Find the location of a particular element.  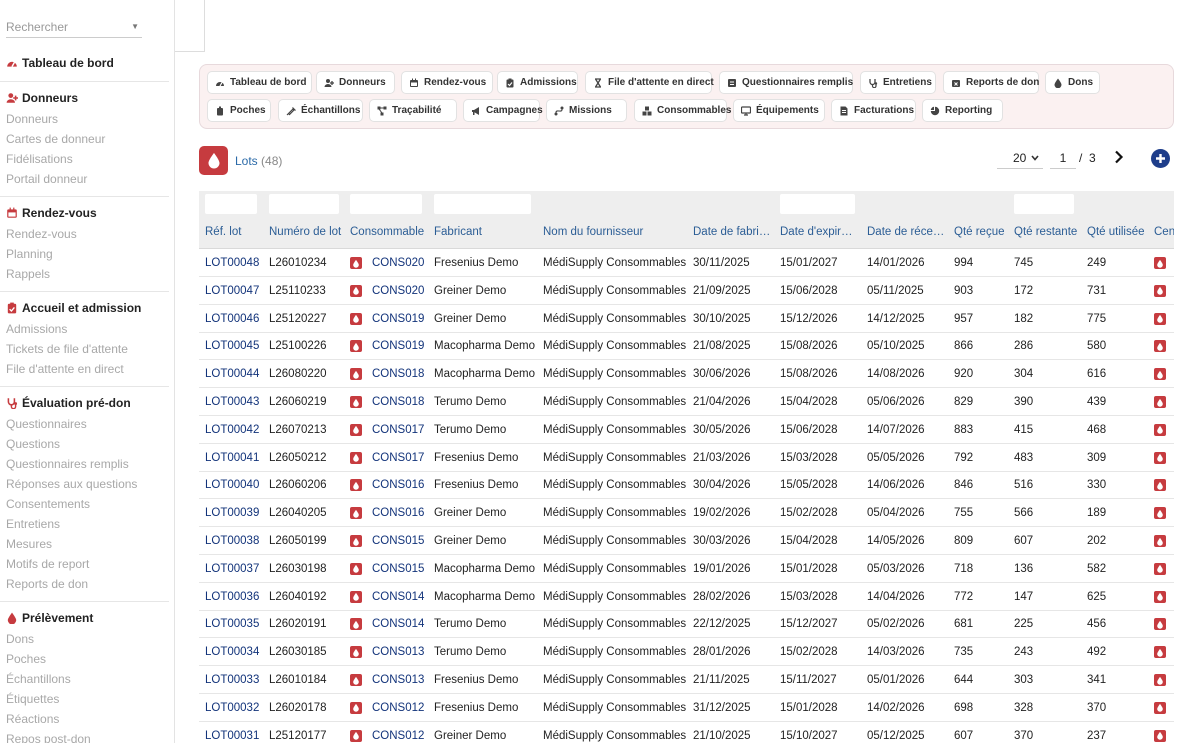

search-box: ▼ is located at coordinates (74, 27).